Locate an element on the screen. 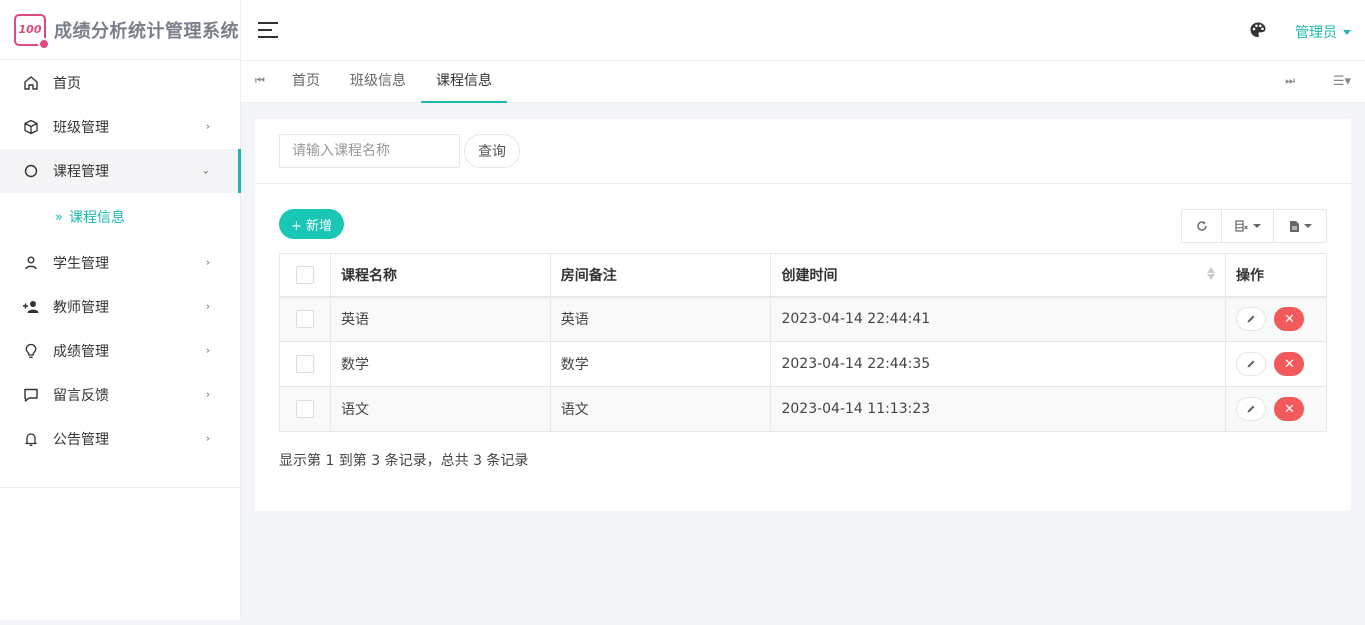 The width and height of the screenshot is (1365, 625). sidebar-item-teacher: 教师管理 › is located at coordinates (120, 307).